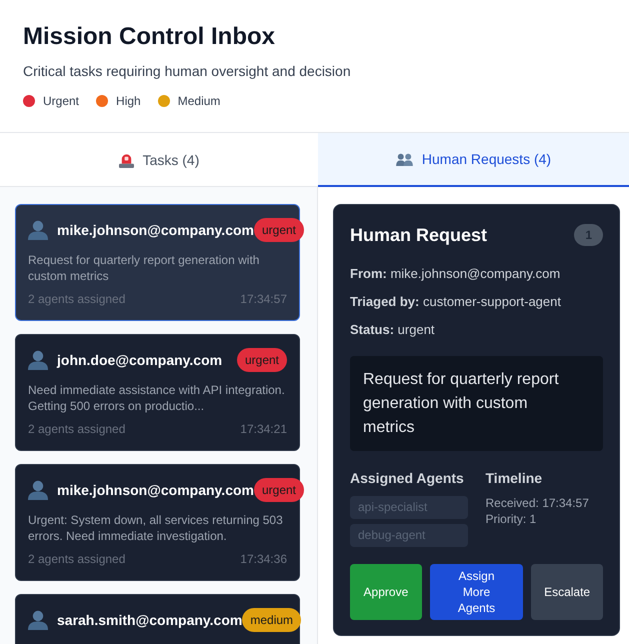 The width and height of the screenshot is (629, 644). What do you see at coordinates (477, 592) in the screenshot?
I see `assign-button: Assign More Agents` at bounding box center [477, 592].